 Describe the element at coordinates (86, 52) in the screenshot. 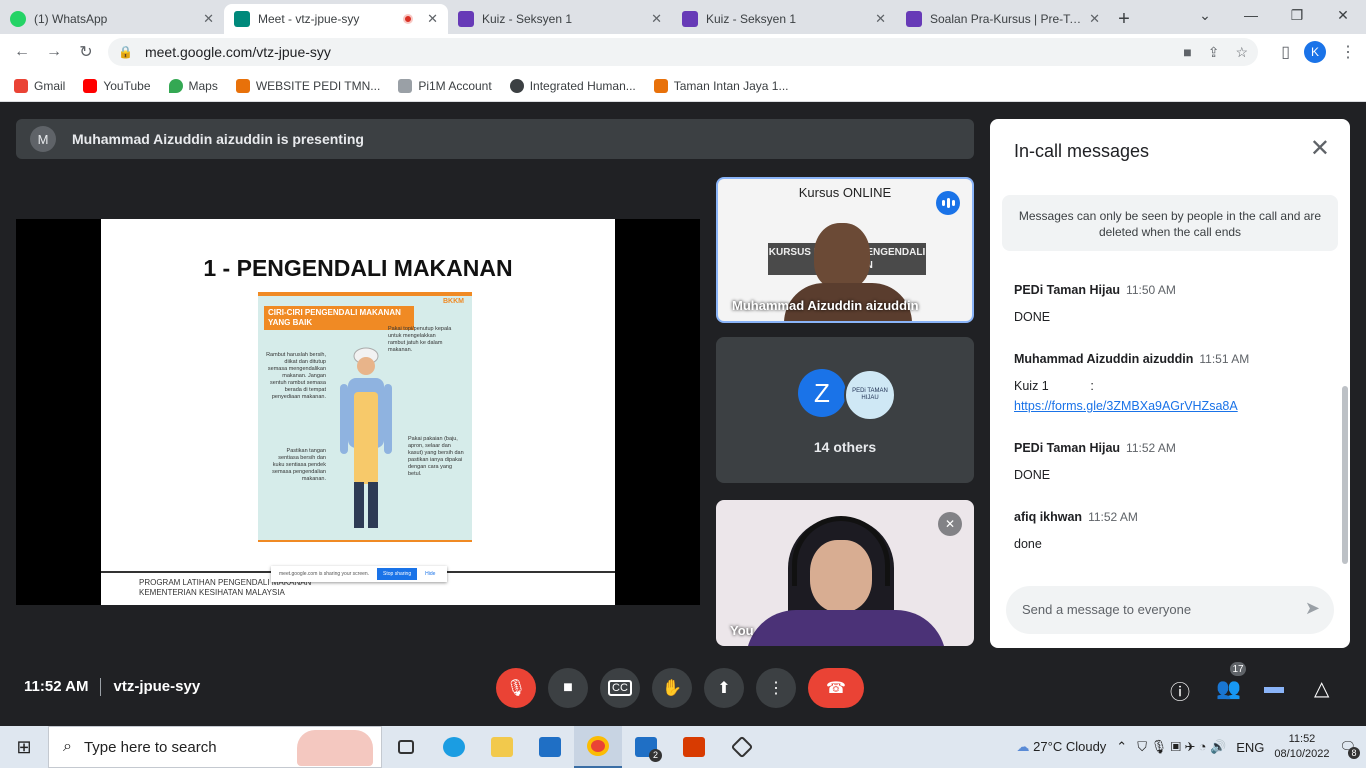

I see `reload-button: ↻` at that location.